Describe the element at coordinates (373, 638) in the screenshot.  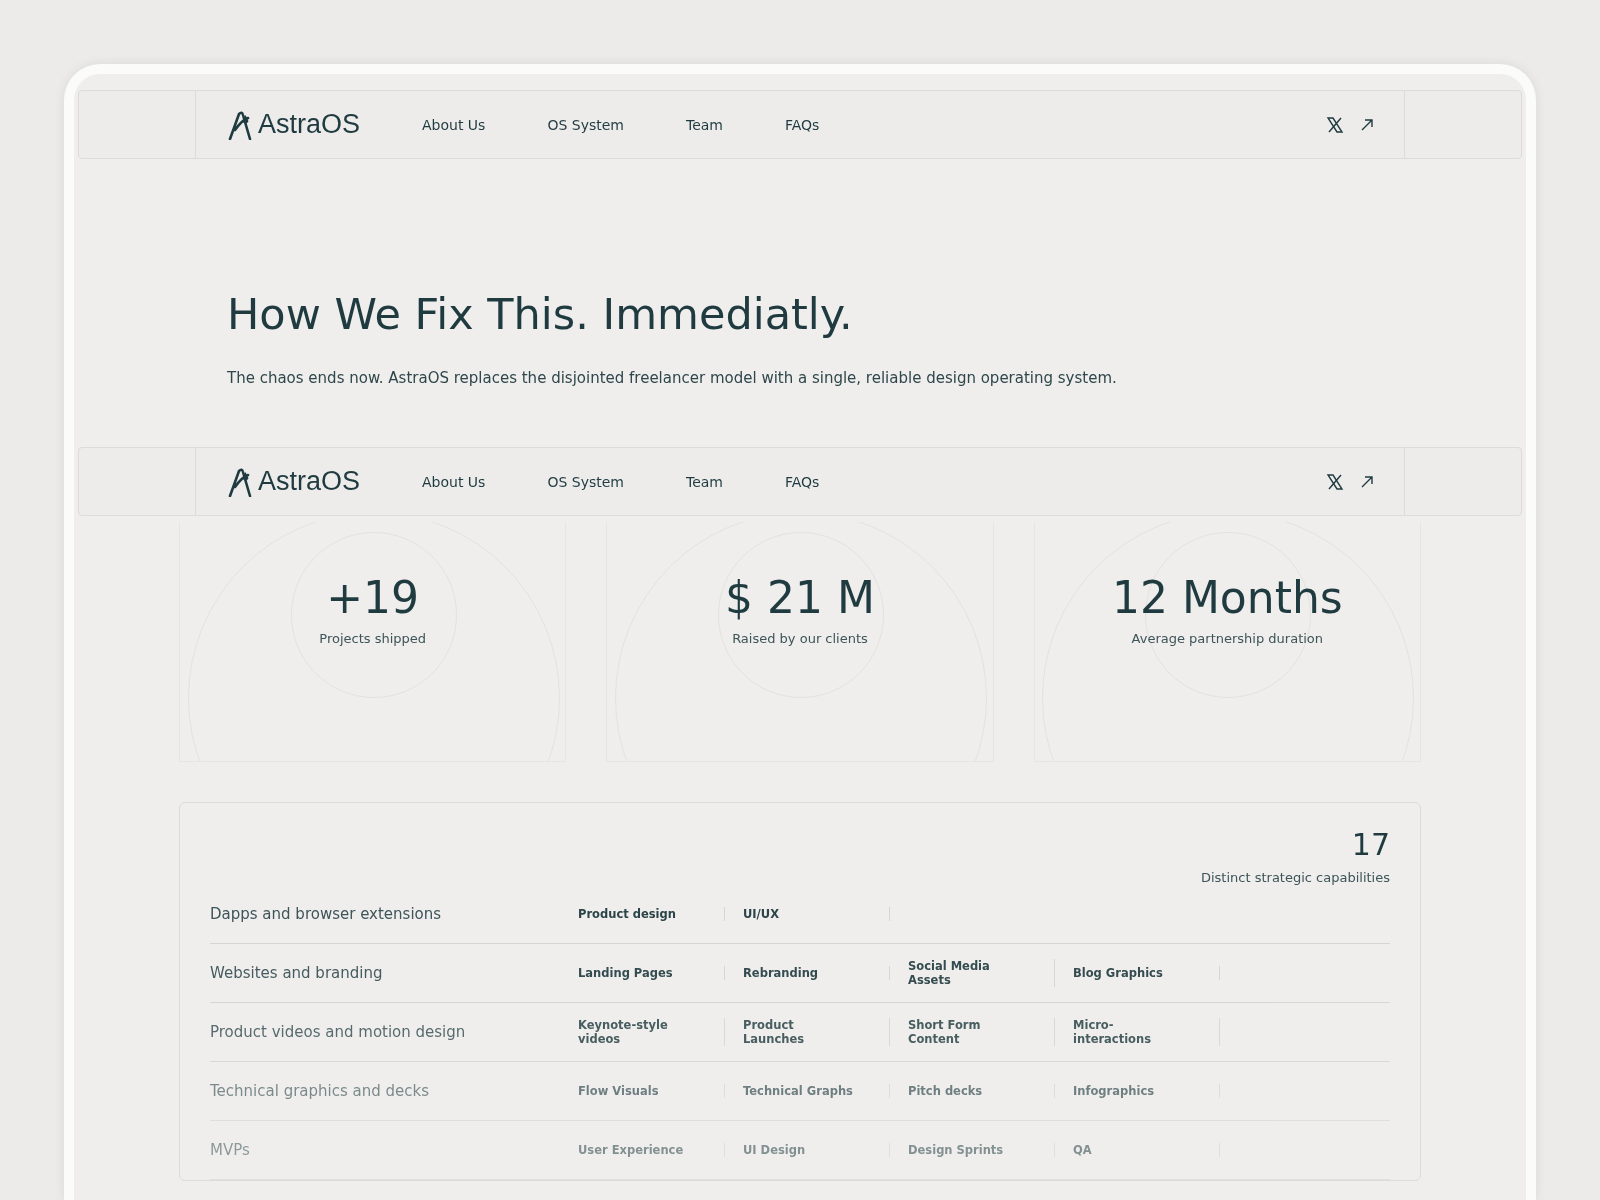
I see `stat-label: Projects shipped` at that location.